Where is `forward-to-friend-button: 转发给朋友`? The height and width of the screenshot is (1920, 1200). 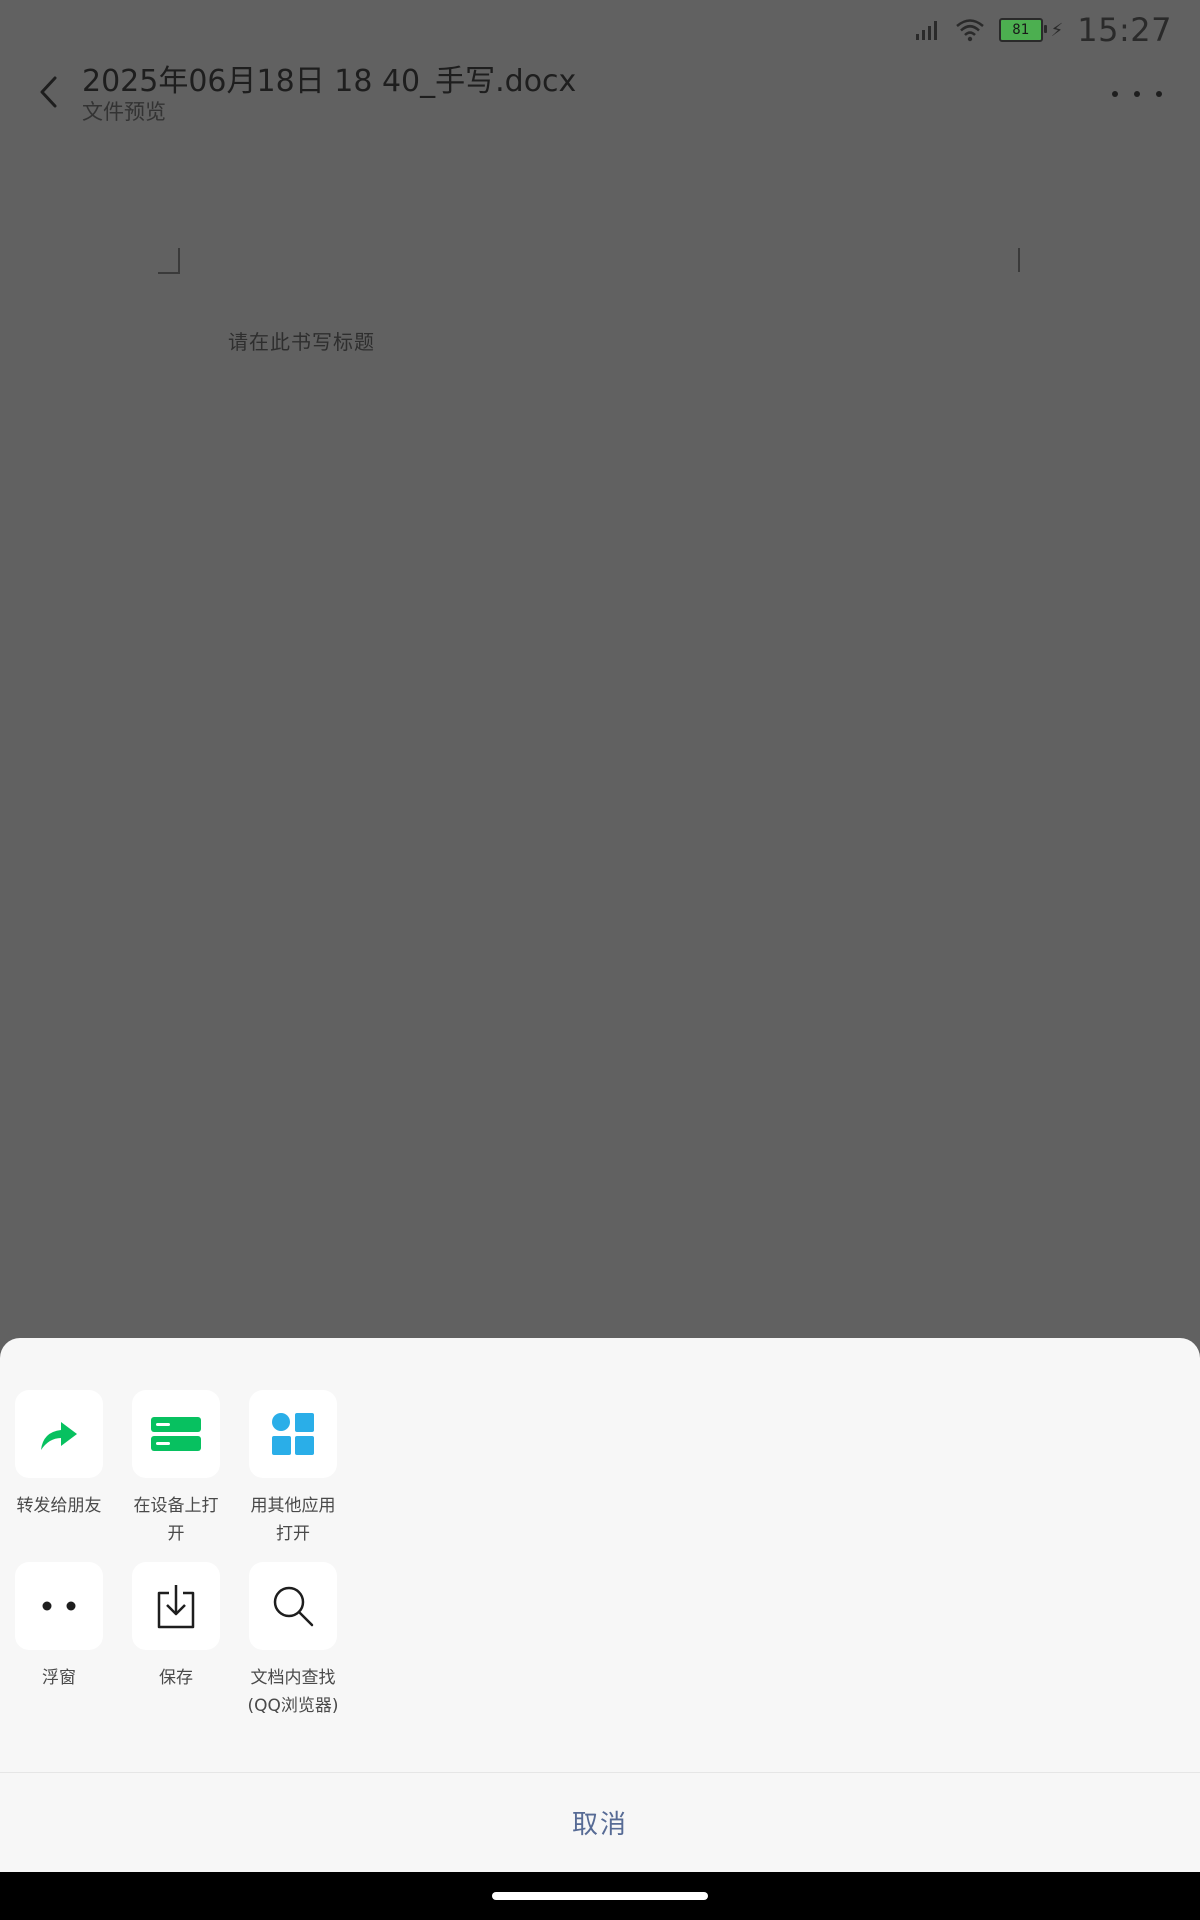
forward-to-friend-button: 转发给朋友 is located at coordinates (59, 1469).